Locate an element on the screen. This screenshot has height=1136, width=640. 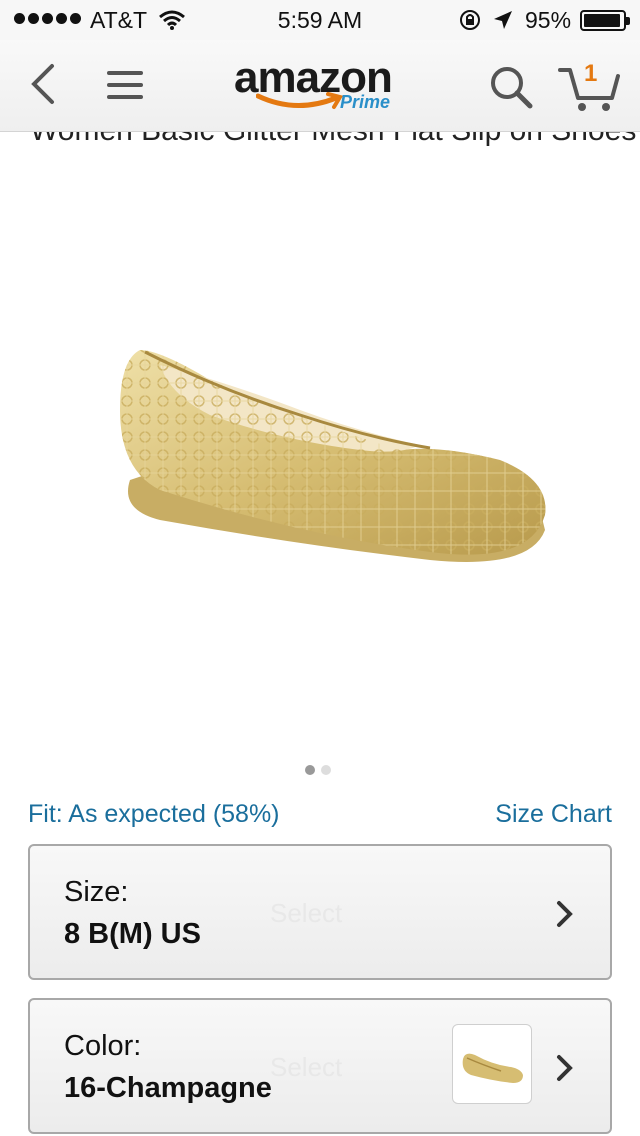
rotation-lock-icon is located at coordinates (470, 20).